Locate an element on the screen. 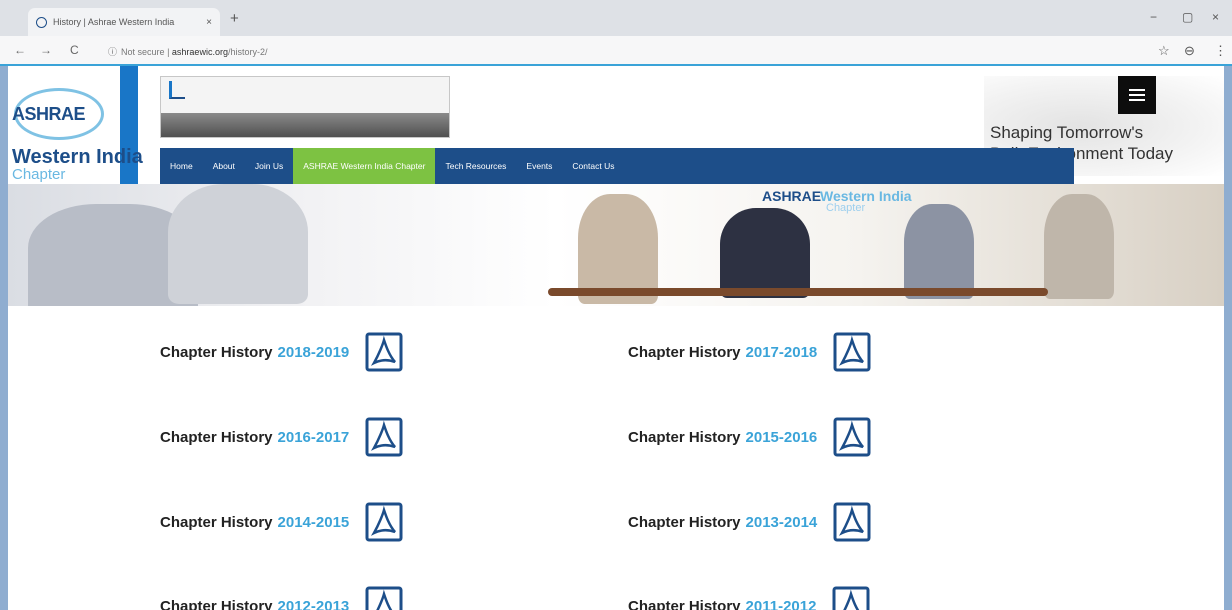 Image resolution: width=1232 pixels, height=610 pixels. url-host: ashraewic.org is located at coordinates (199, 52).